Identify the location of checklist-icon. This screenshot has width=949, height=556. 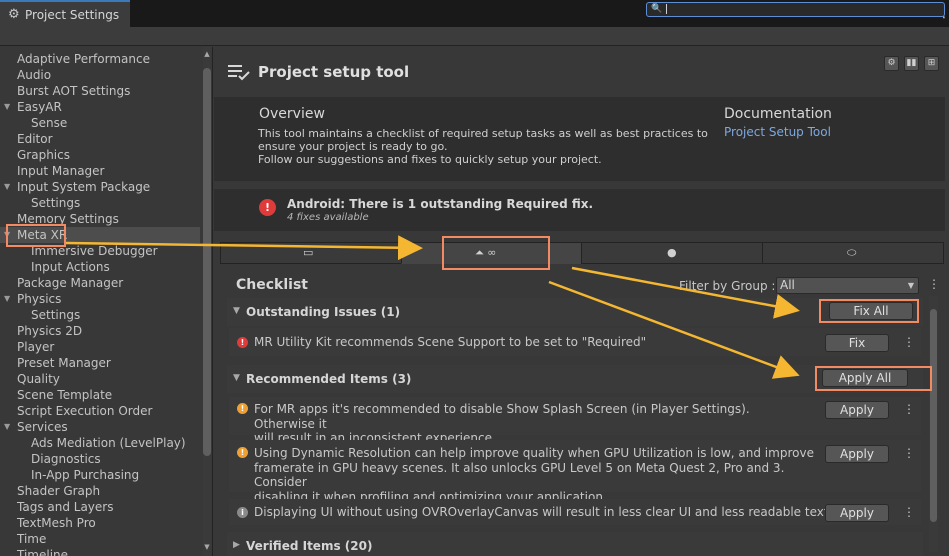
(239, 73).